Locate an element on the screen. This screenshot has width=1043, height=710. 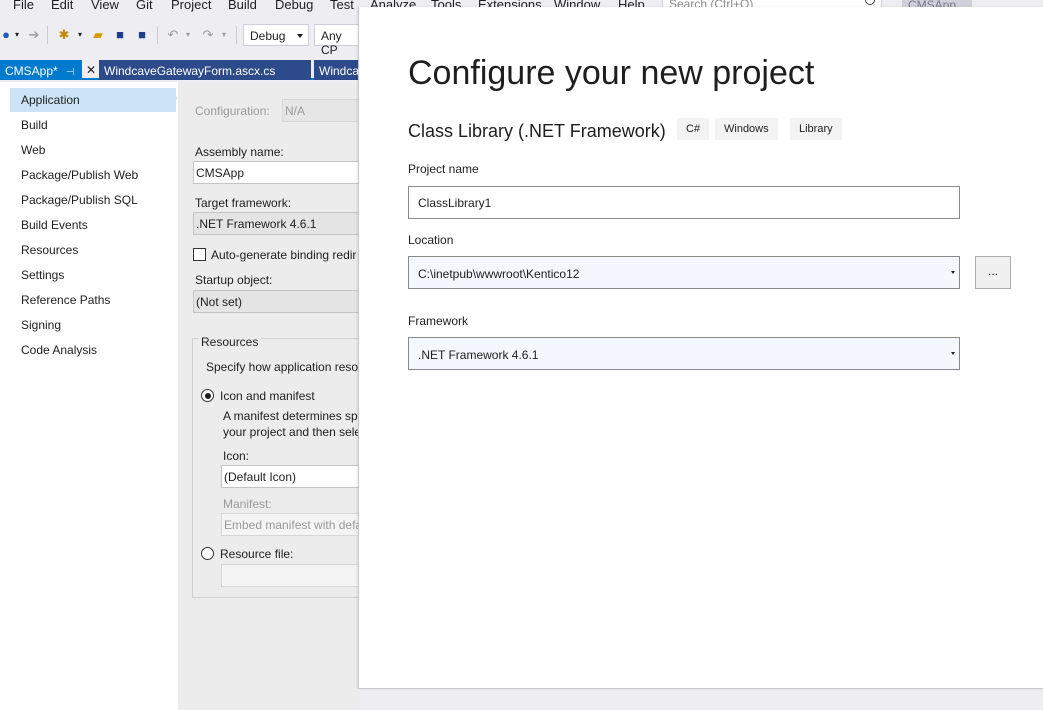
nav-resources: Resources is located at coordinates (93, 250).